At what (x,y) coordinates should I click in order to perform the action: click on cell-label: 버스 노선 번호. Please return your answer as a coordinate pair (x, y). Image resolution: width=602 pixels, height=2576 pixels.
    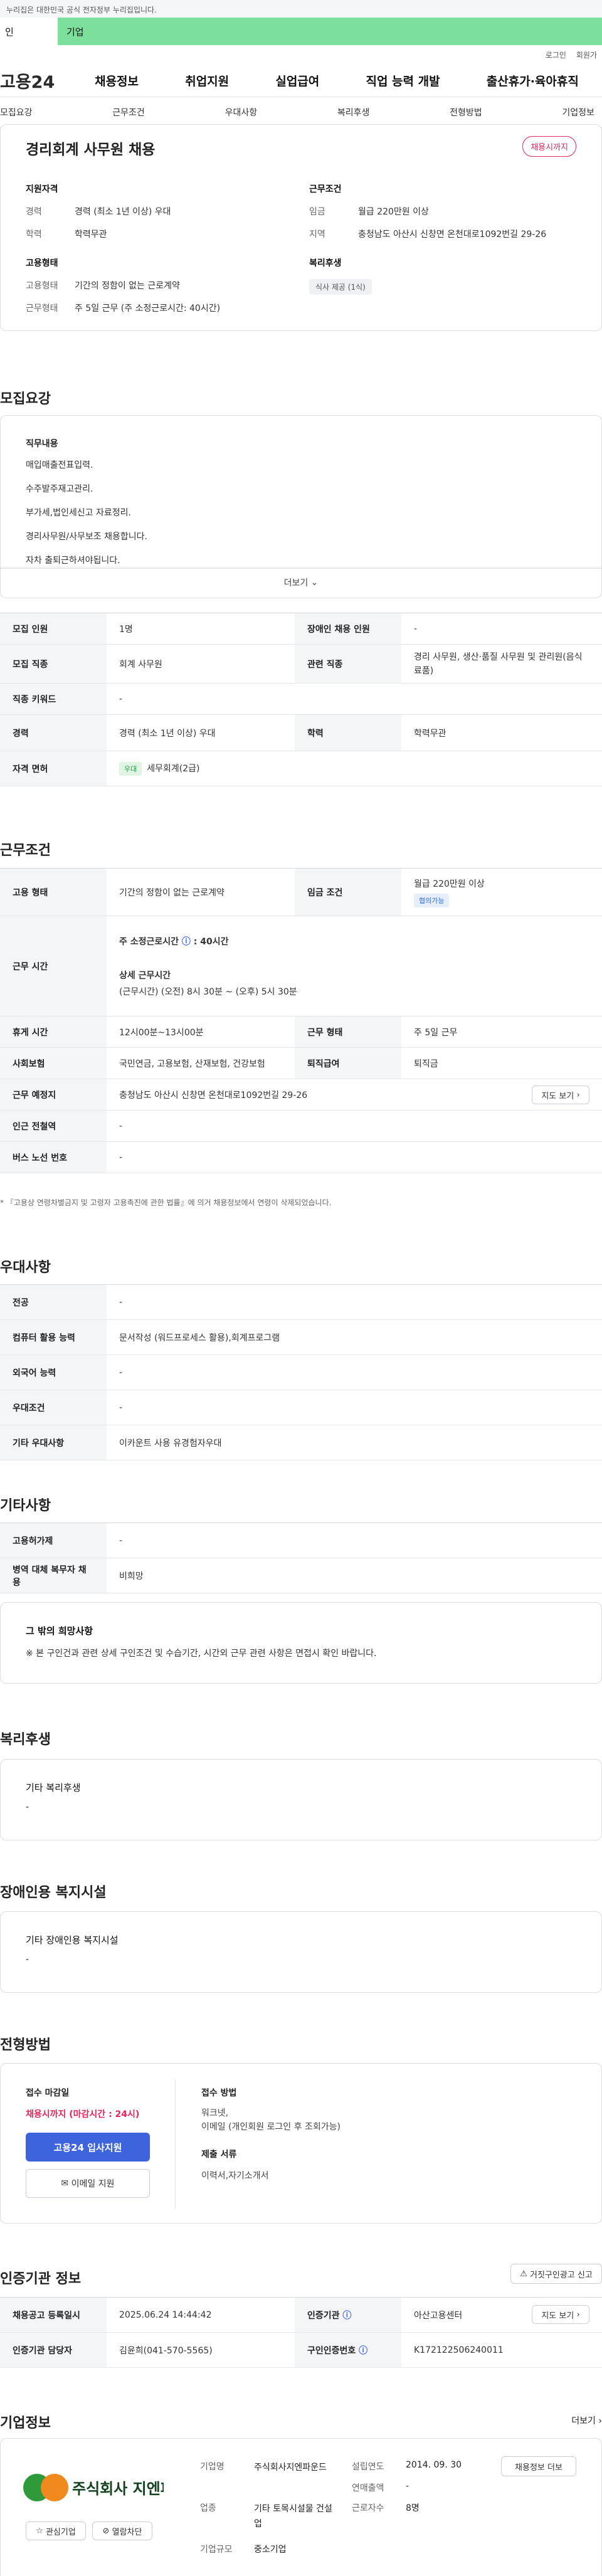
    Looking at the image, I should click on (53, 1157).